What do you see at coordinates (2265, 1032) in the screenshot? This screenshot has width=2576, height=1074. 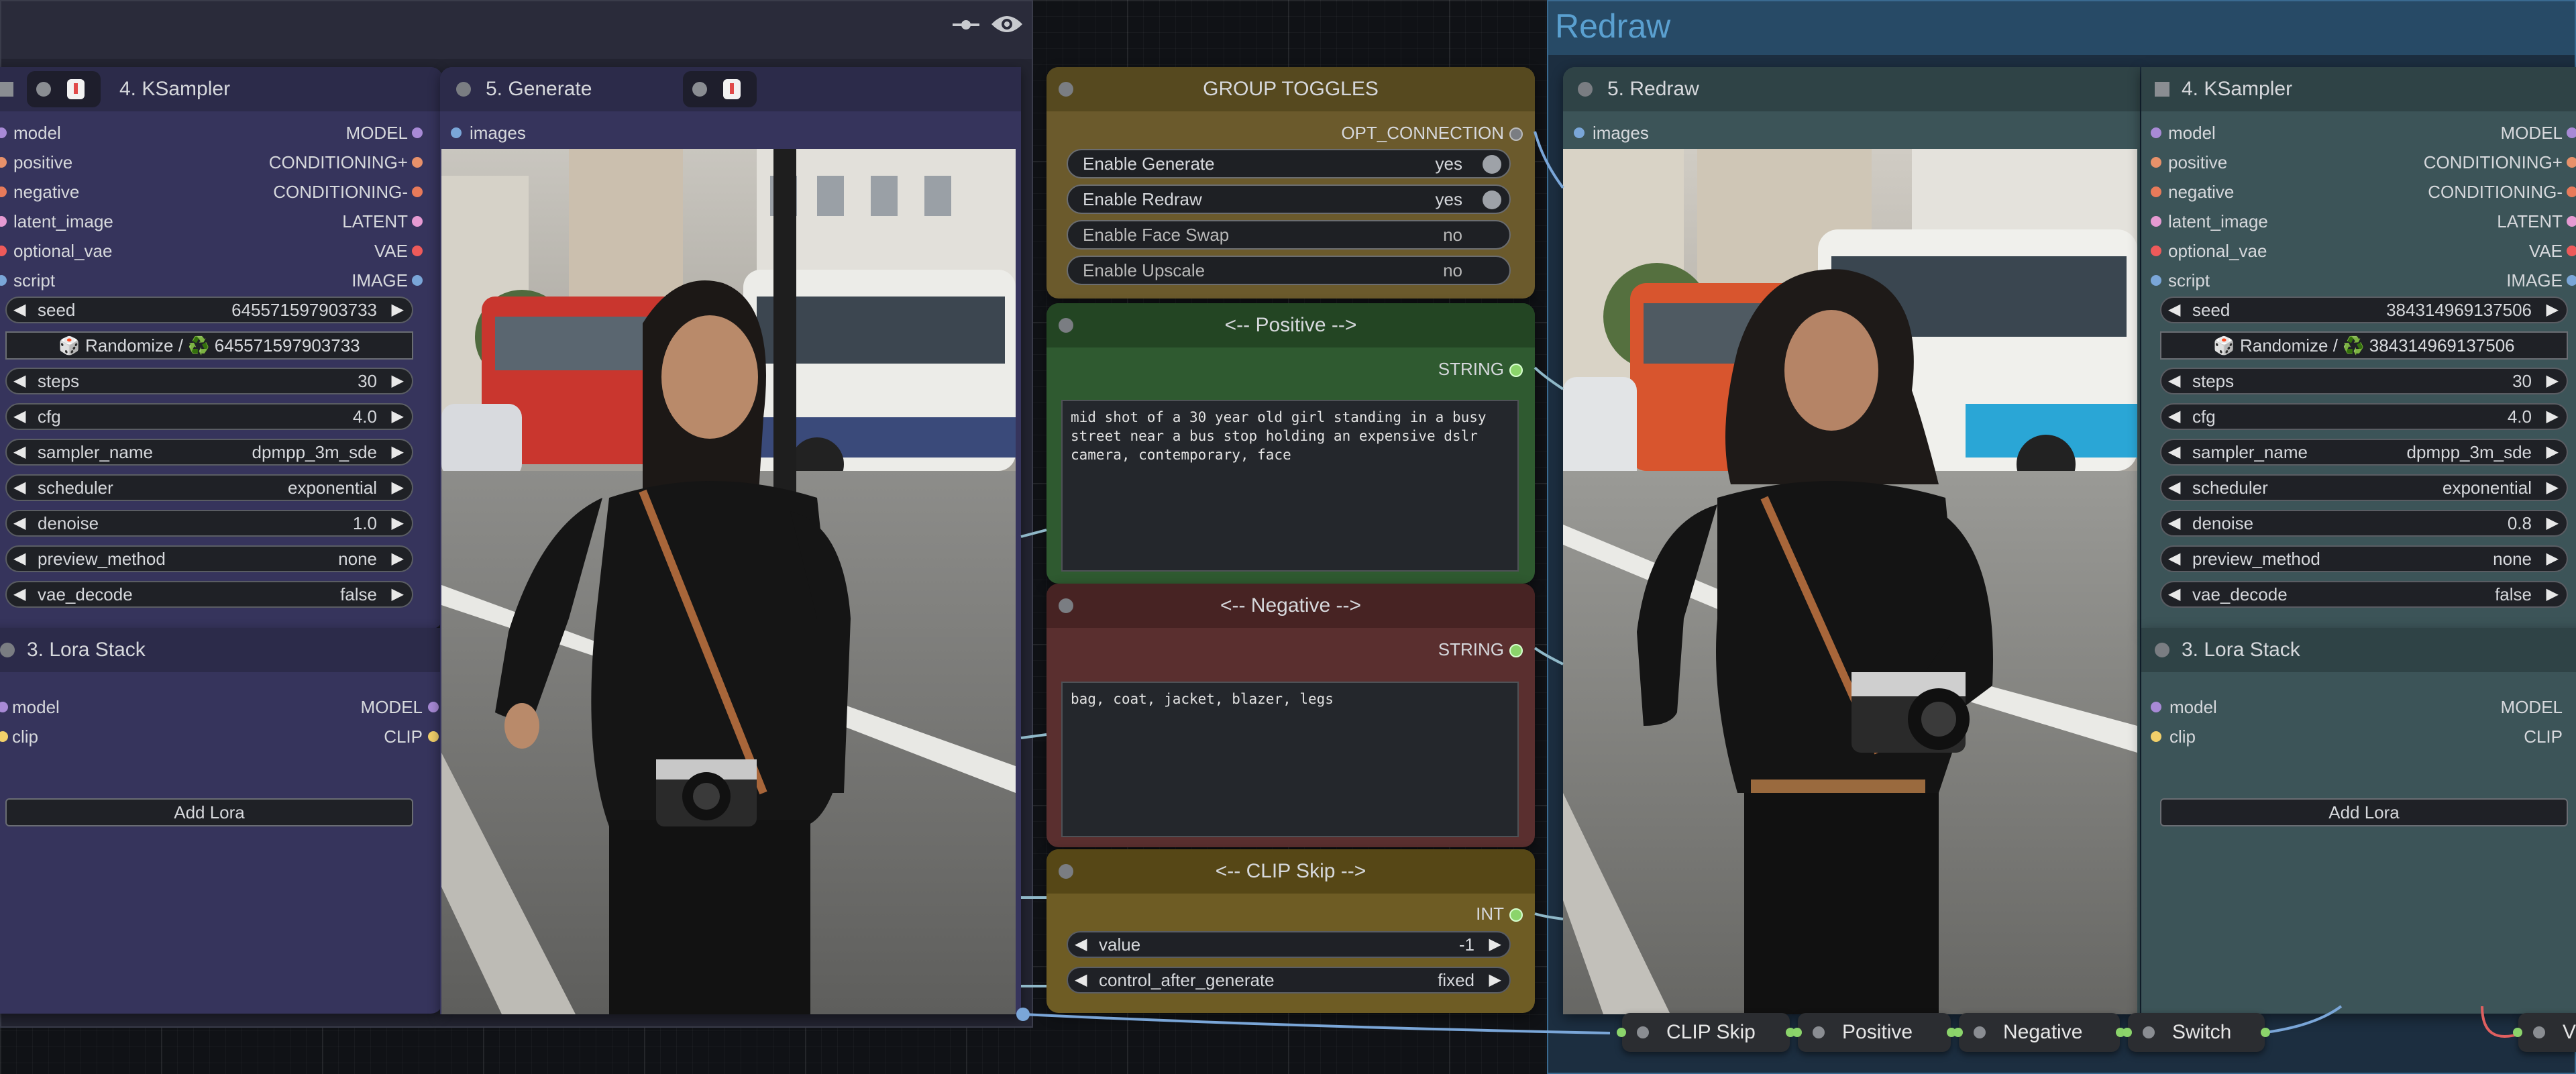 I see `output-socket` at bounding box center [2265, 1032].